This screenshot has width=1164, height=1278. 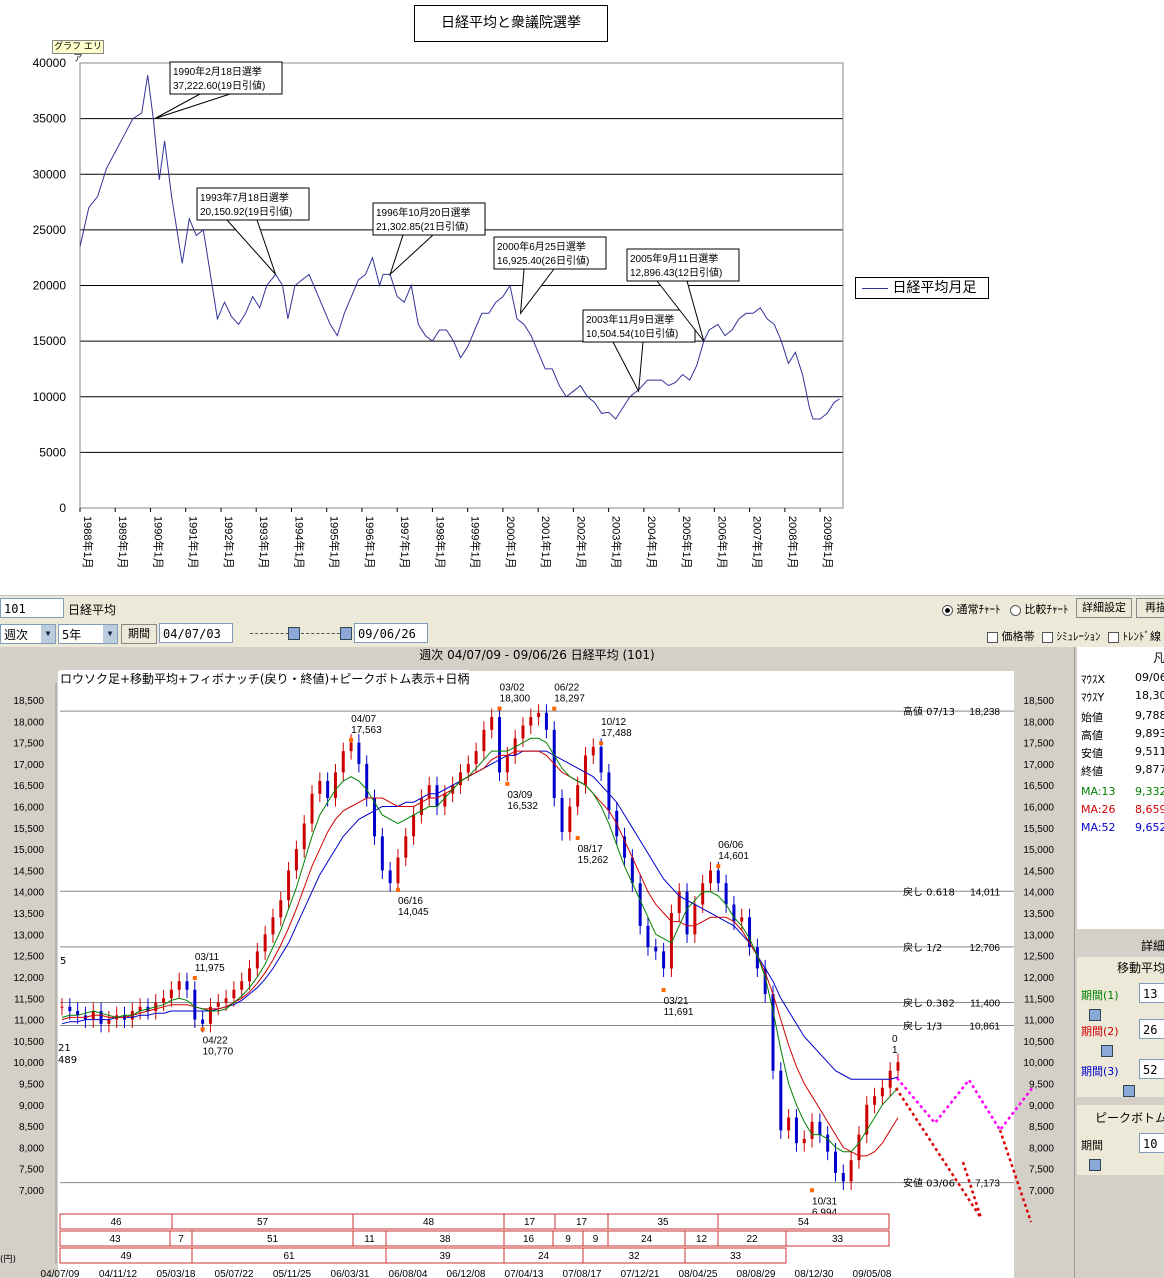 What do you see at coordinates (50, 286) in the screenshot?
I see `top-ytick-label: 20000` at bounding box center [50, 286].